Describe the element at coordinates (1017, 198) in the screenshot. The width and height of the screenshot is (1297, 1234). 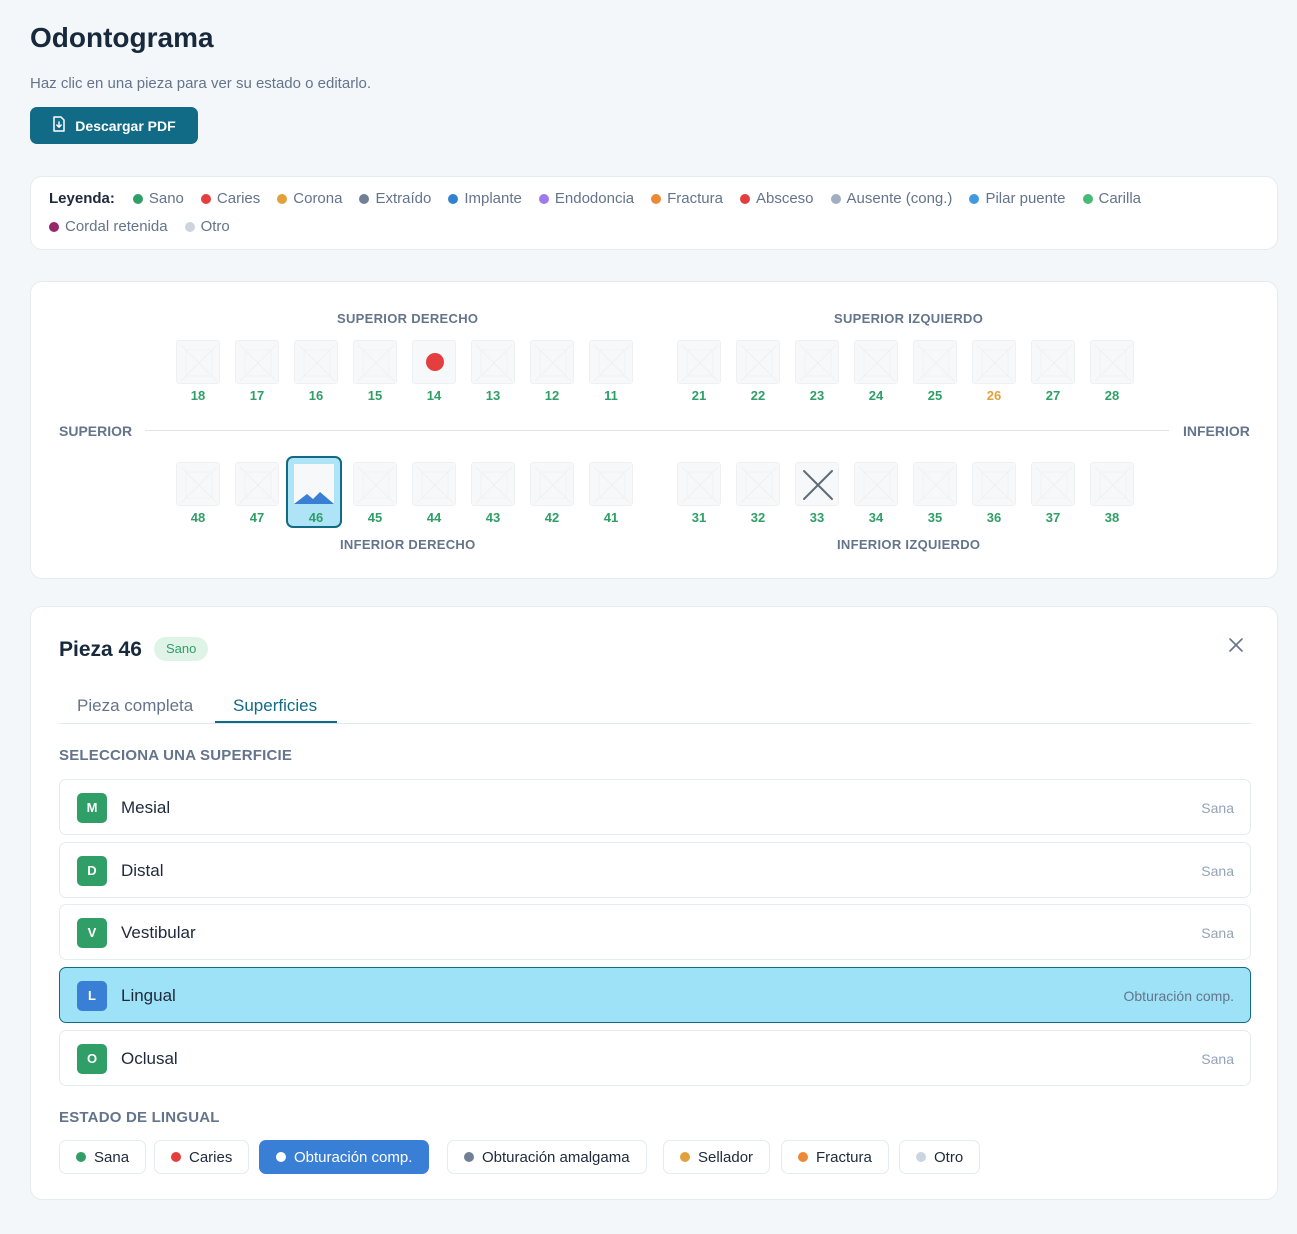
I see `legend-item: Pilar puente` at that location.